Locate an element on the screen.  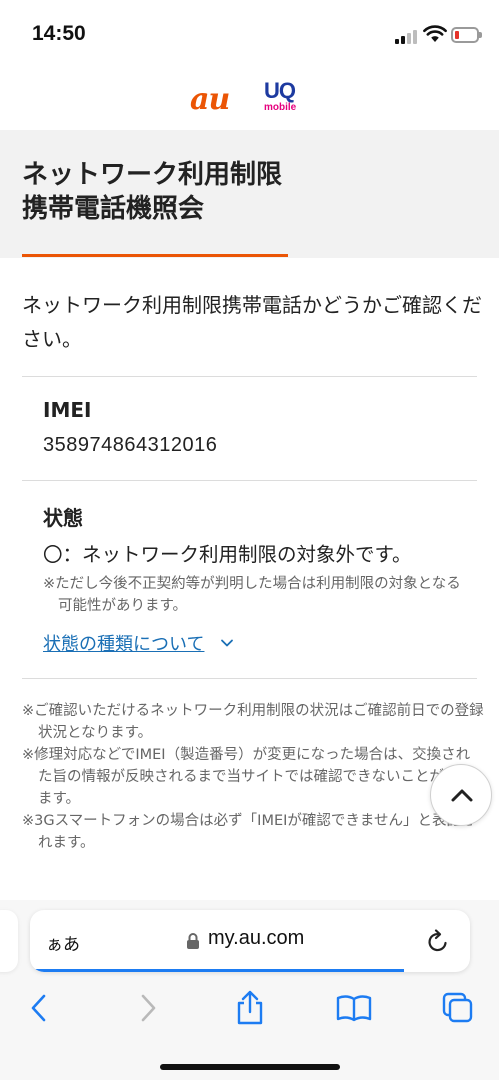
imei-label: IMEI is located at coordinates (67, 410).